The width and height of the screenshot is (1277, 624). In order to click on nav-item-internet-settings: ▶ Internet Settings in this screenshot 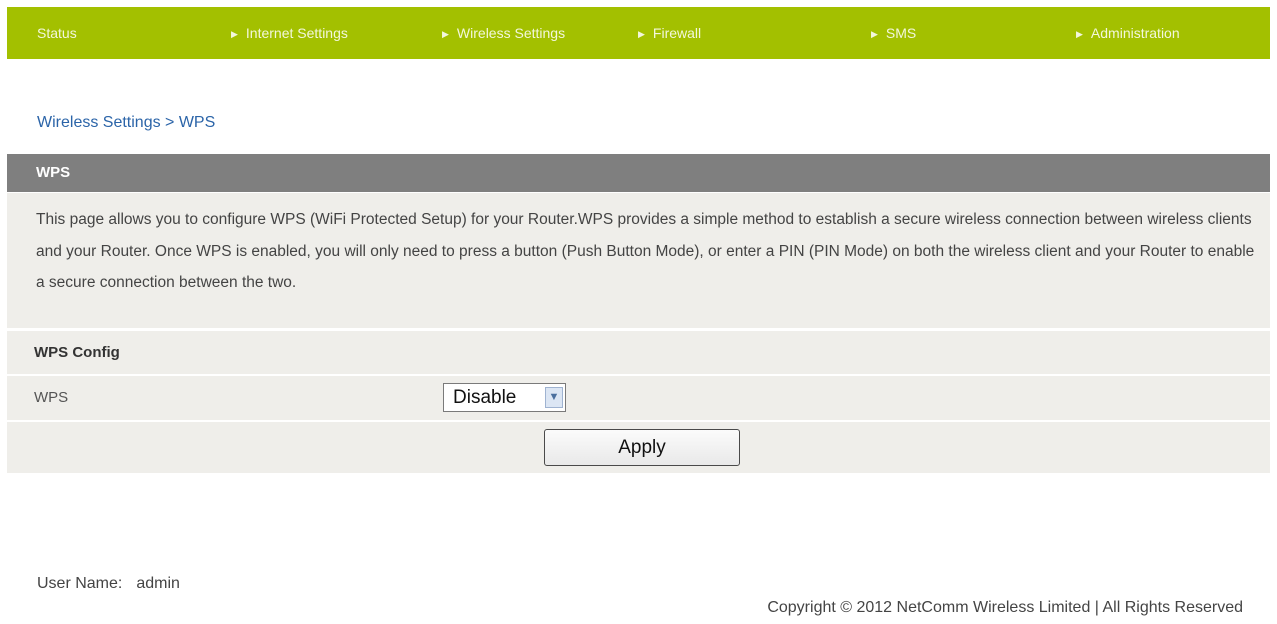, I will do `click(289, 33)`.